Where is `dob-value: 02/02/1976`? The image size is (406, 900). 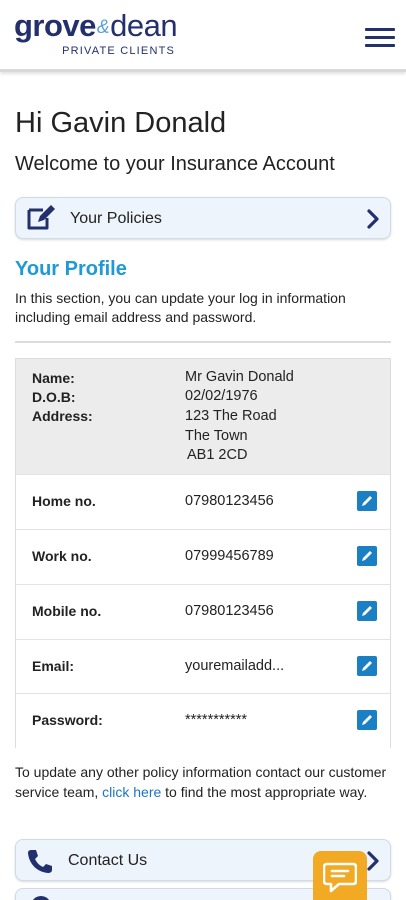 dob-value: 02/02/1976 is located at coordinates (221, 396).